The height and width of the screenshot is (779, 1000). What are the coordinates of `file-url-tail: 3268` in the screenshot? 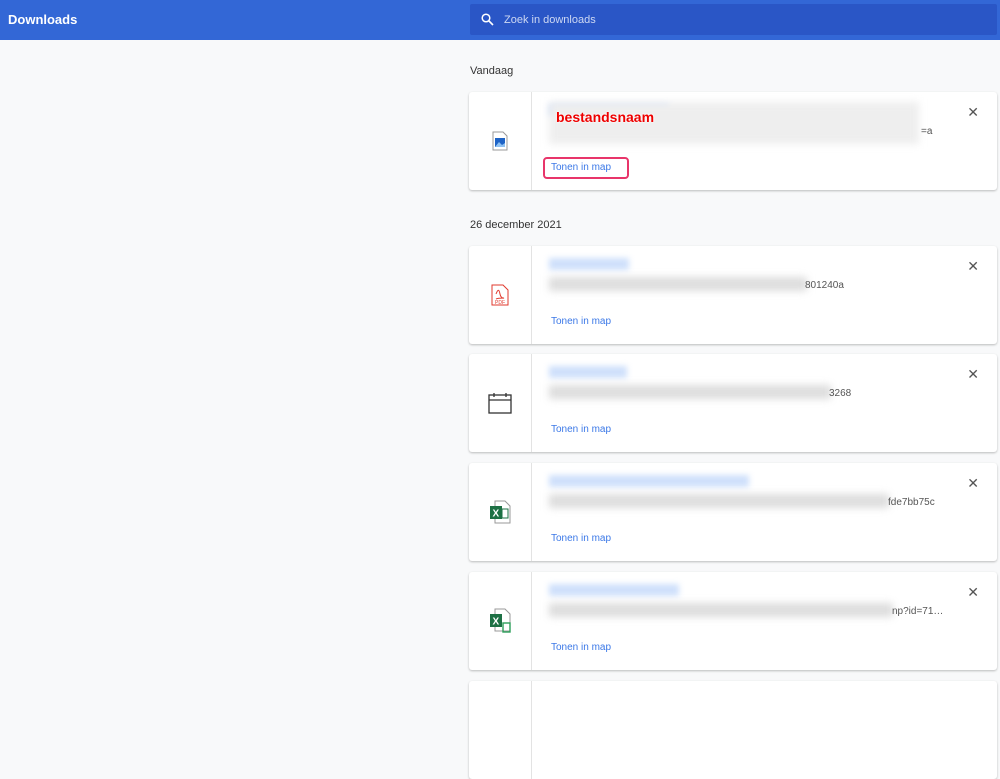 It's located at (840, 393).